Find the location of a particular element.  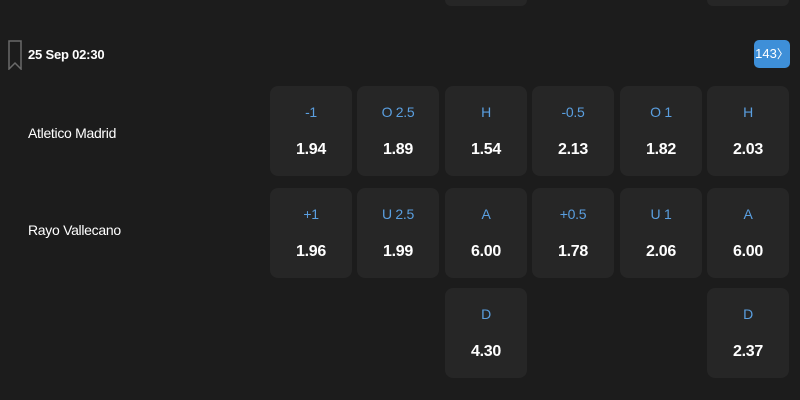

odds-value: 2.03 is located at coordinates (748, 149).